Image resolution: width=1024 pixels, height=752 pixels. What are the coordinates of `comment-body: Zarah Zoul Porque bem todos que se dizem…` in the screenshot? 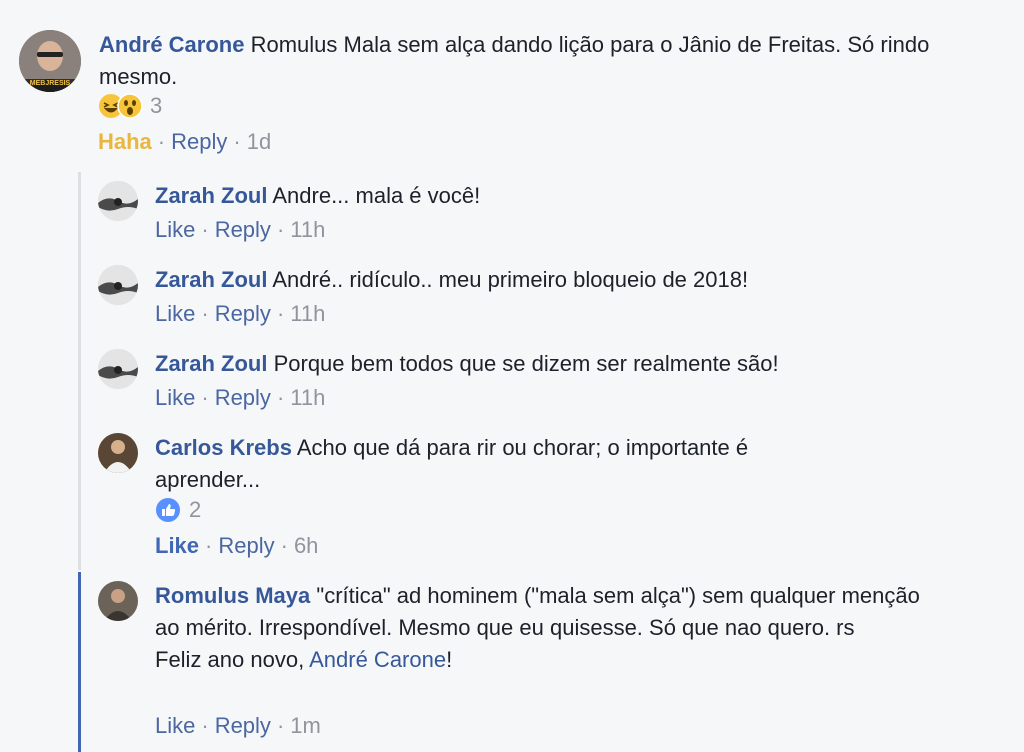 It's located at (565, 364).